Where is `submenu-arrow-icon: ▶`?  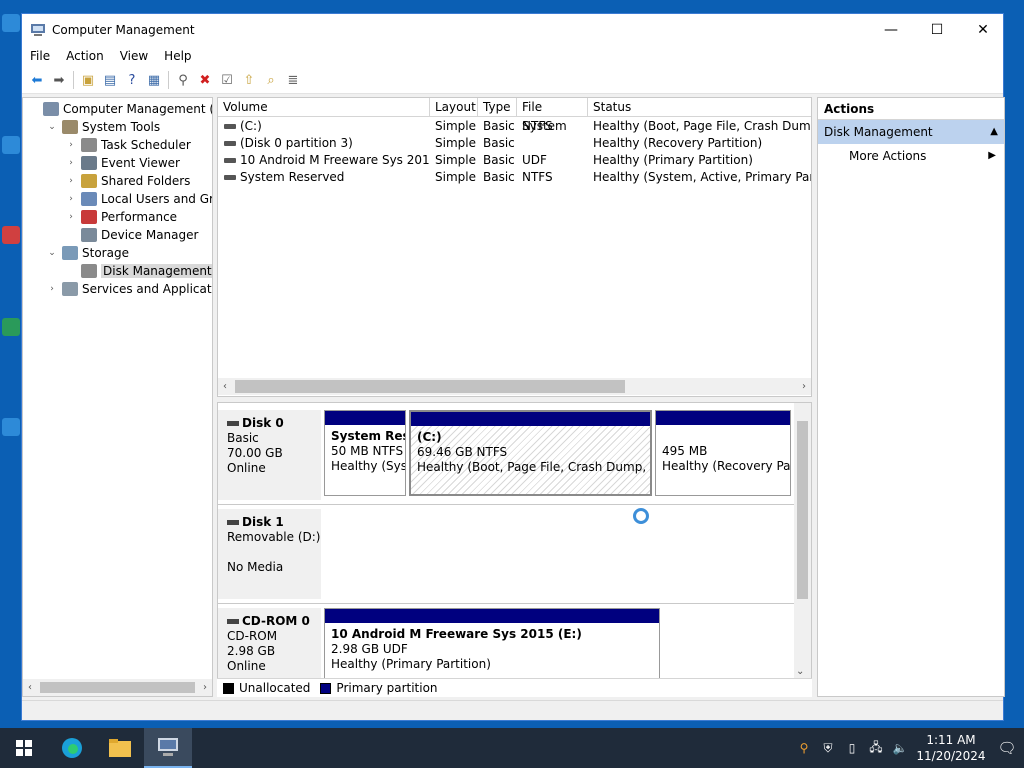 submenu-arrow-icon: ▶ is located at coordinates (992, 155).